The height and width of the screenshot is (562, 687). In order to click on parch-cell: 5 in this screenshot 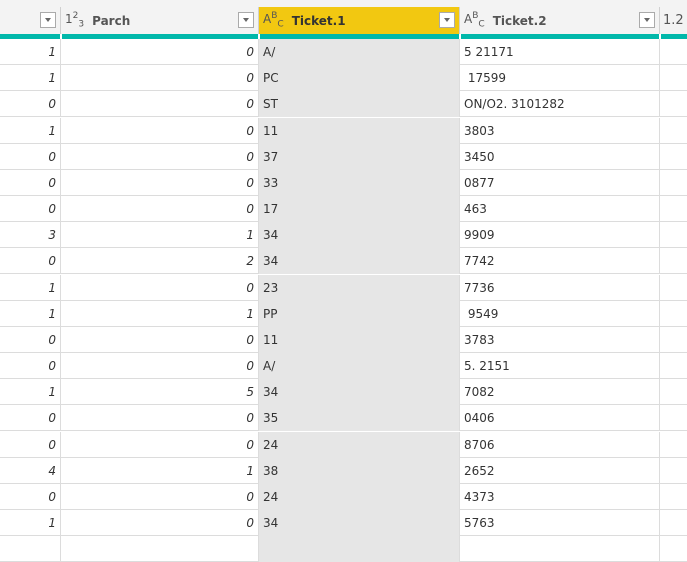, I will do `click(160, 392)`.